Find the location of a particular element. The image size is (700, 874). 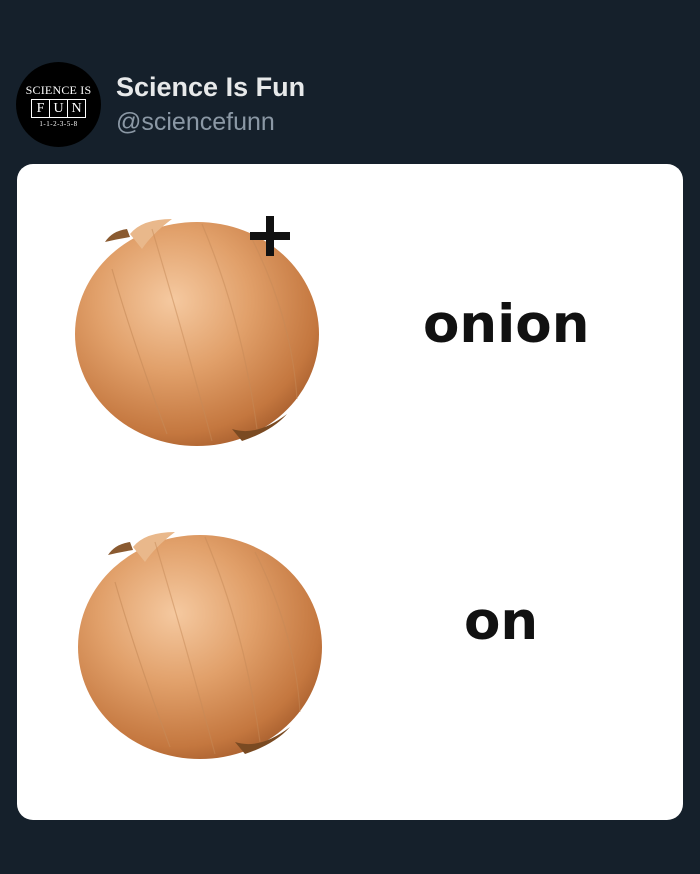

word-onion: onion is located at coordinates (506, 324).